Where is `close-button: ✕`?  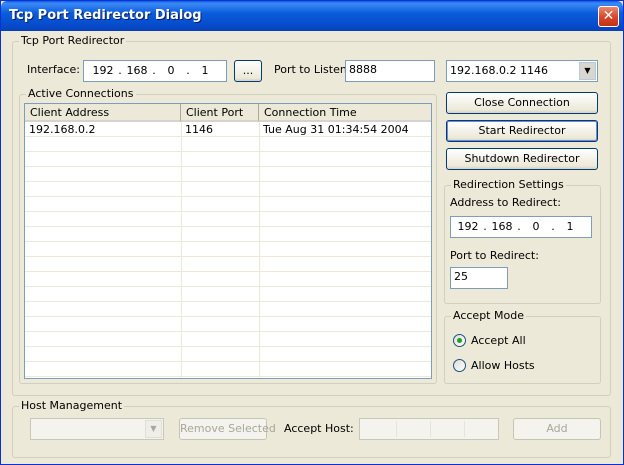
close-button: ✕ is located at coordinates (608, 16).